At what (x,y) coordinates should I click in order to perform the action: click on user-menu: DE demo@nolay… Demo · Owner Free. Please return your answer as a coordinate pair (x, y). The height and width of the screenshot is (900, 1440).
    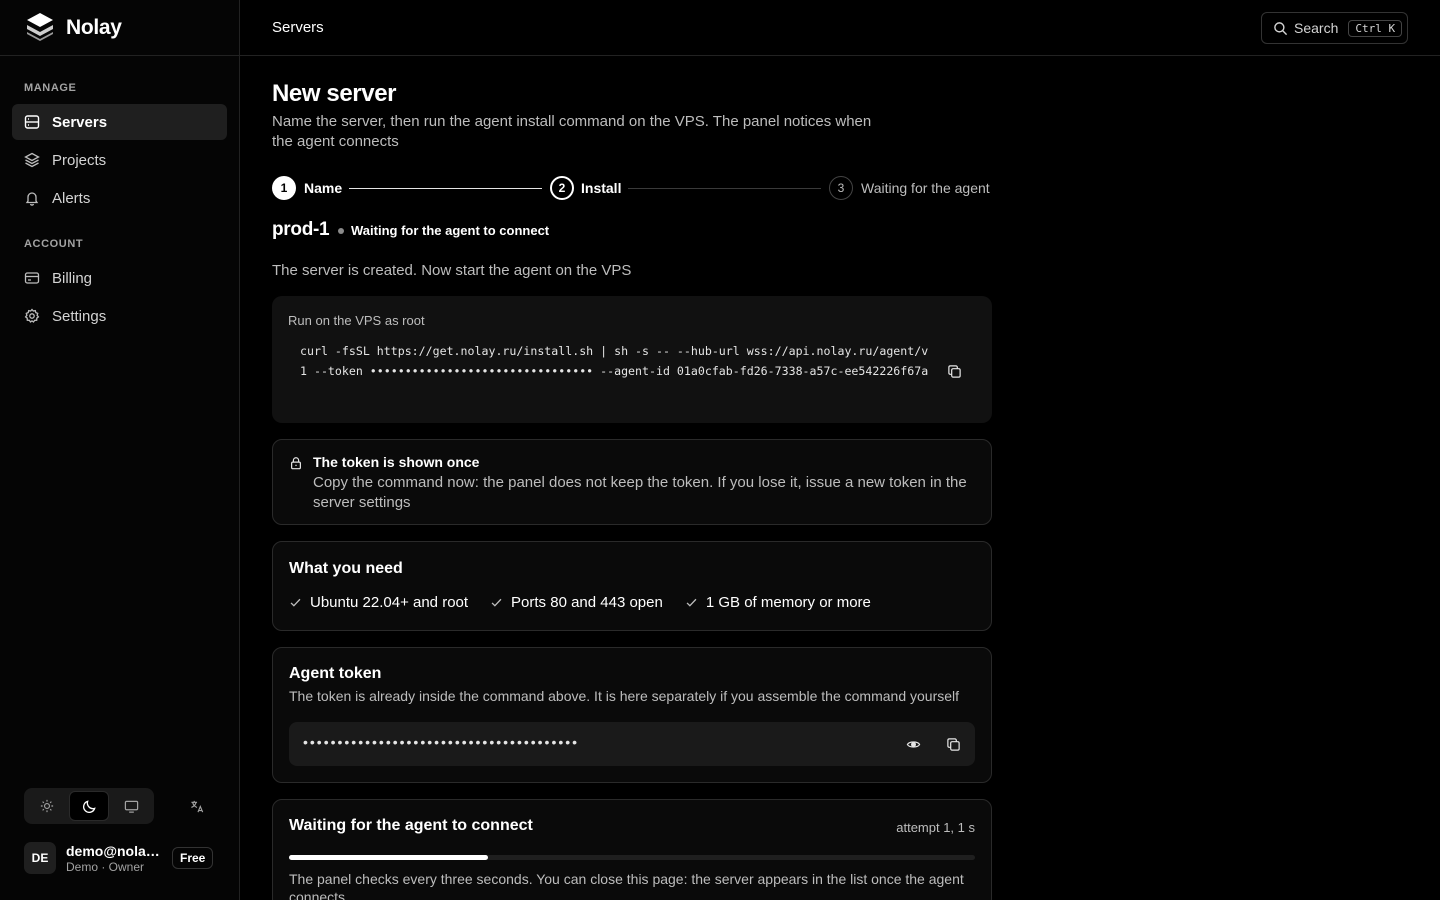
    Looking at the image, I should click on (124, 858).